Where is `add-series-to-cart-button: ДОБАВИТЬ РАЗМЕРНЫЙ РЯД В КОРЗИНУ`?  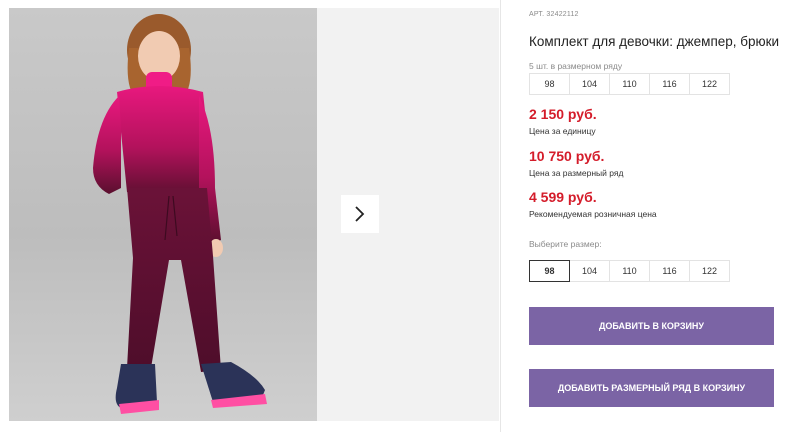
add-series-to-cart-button: ДОБАВИТЬ РАЗМЕРНЫЙ РЯД В КОРЗИНУ is located at coordinates (651, 388).